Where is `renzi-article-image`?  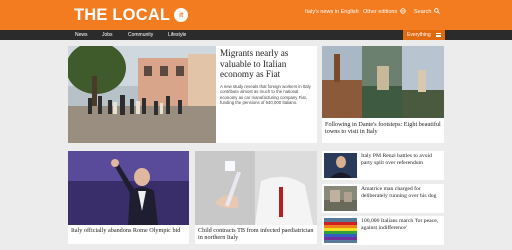 renzi-article-image is located at coordinates (340, 165).